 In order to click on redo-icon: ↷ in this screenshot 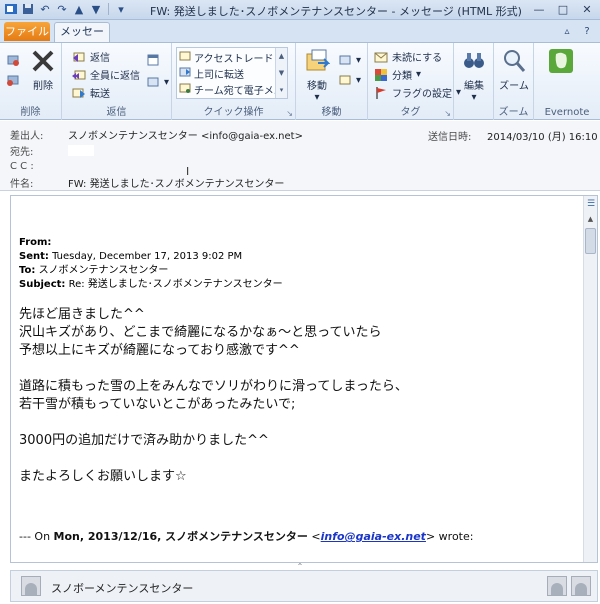, I will do `click(62, 9)`.